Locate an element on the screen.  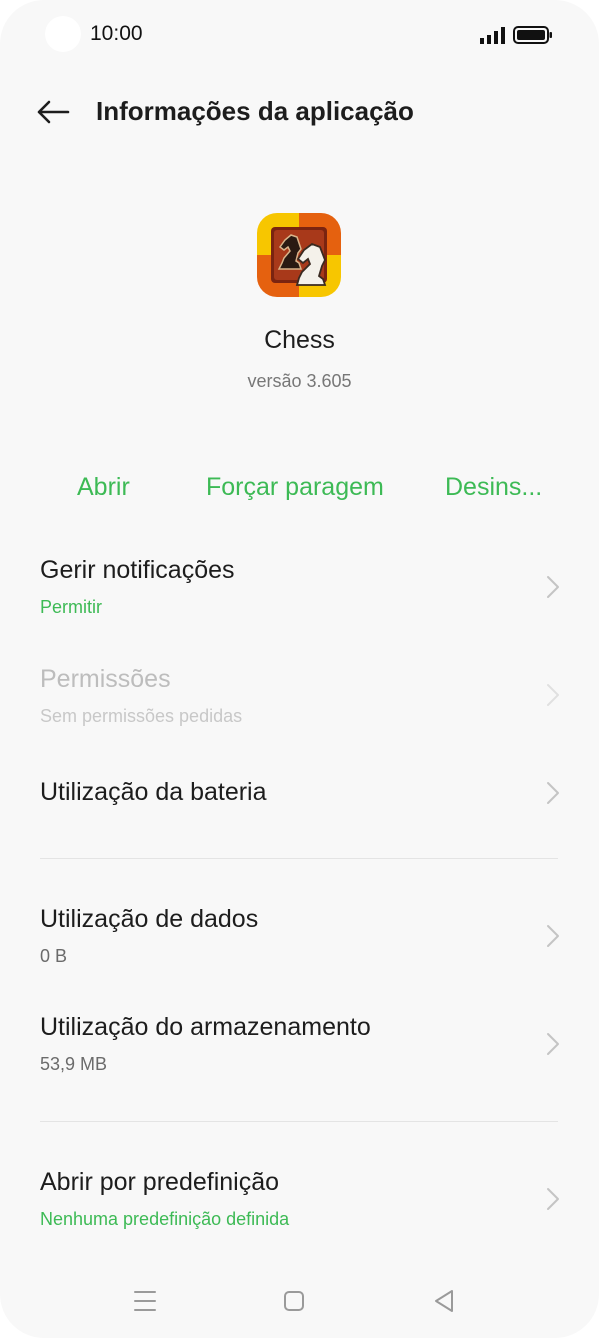
manage-notifications-item: Gerir notificações Permitir is located at coordinates (300, 592).